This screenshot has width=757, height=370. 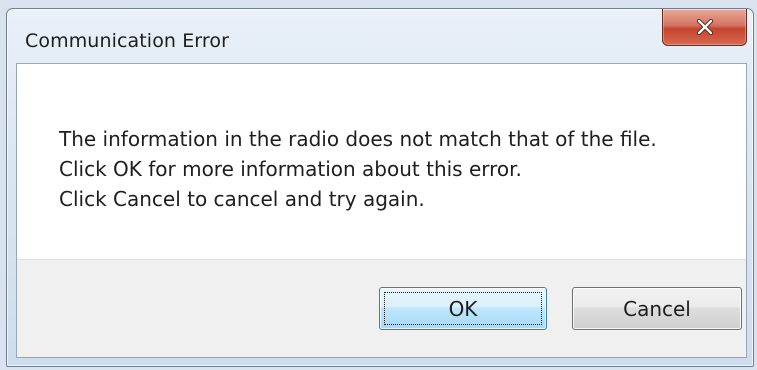 I want to click on close-button, so click(x=704, y=27).